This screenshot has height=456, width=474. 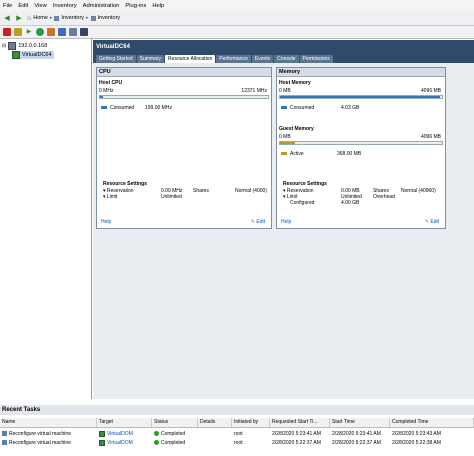 I want to click on host-memory-max-label: 4096 MB, so click(x=430, y=91).